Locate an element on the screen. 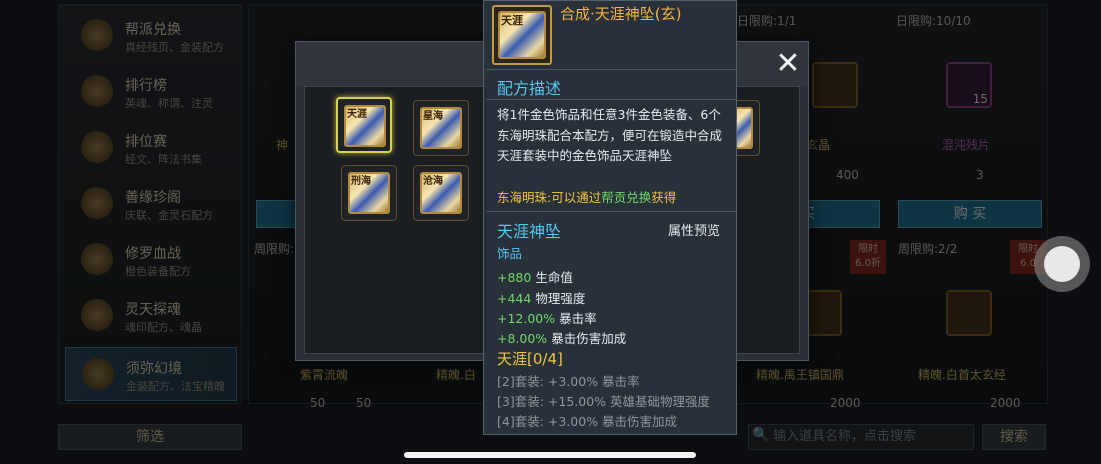  sidebar-item-asura-battle: 修罗血战 橙色装备配方 is located at coordinates (151, 260).